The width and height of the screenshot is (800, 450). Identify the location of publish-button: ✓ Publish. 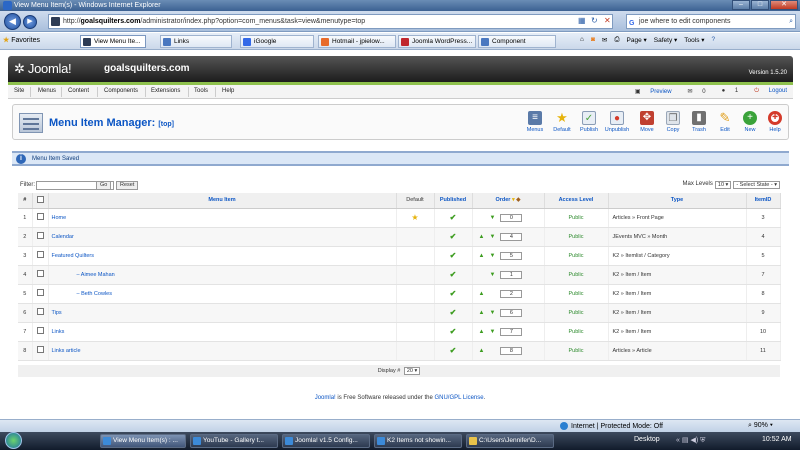
(589, 122).